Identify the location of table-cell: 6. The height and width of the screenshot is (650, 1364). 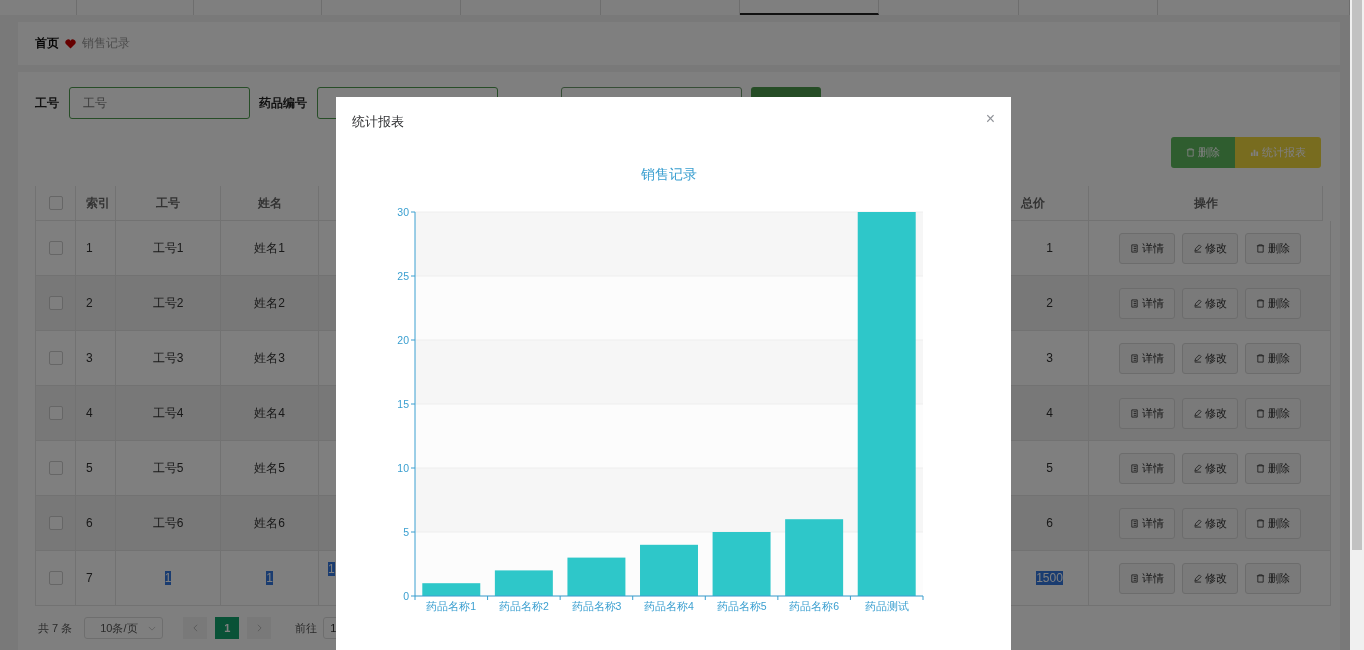
(1049, 523).